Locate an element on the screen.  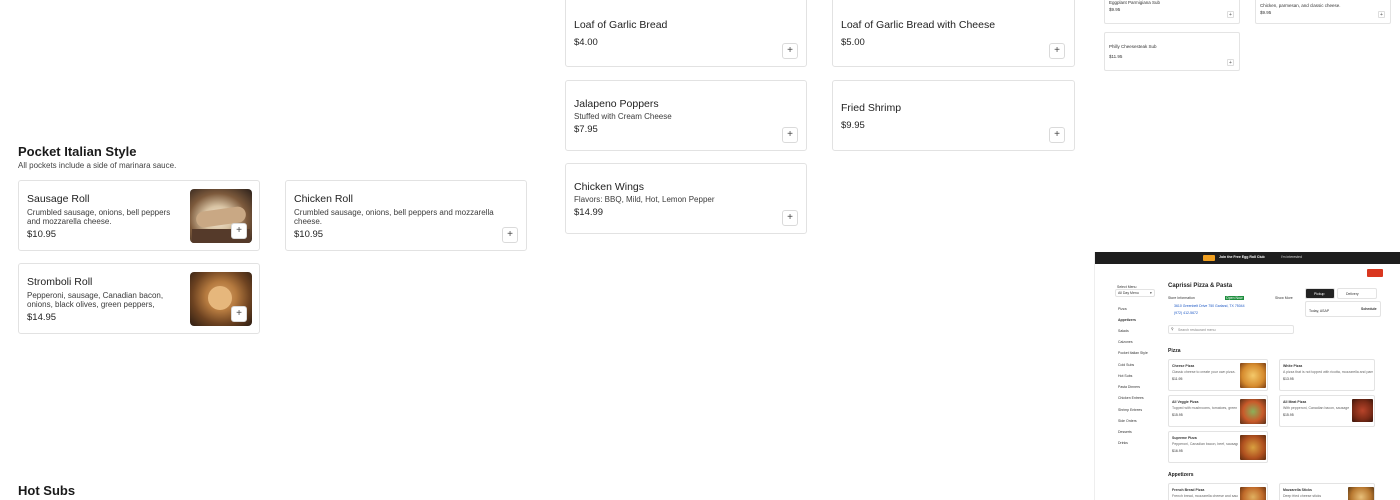
menu-item-card: Loaf of Garlic Bread with Cheese $5.00 + is located at coordinates (953, 33).